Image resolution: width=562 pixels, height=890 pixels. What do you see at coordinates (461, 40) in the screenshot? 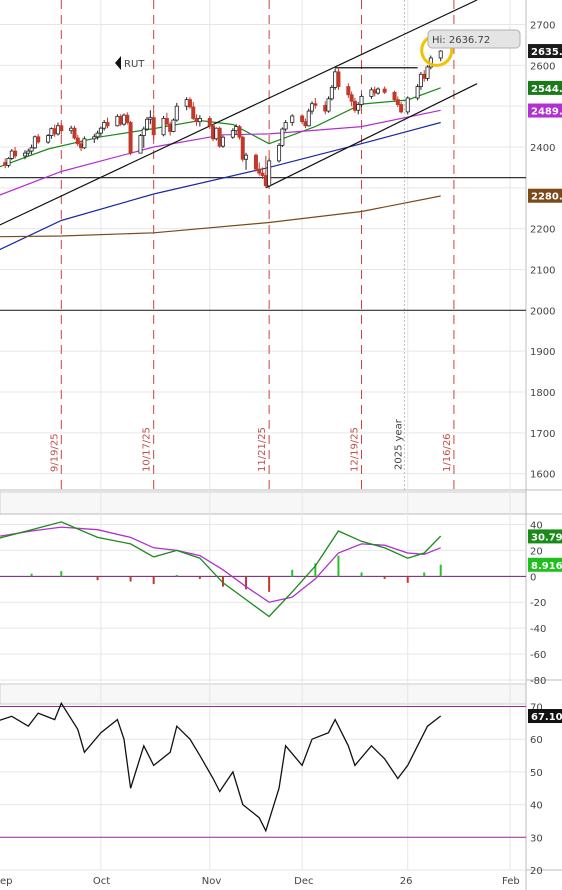
I see `hi-callout-text: Hi: 2636.72` at bounding box center [461, 40].